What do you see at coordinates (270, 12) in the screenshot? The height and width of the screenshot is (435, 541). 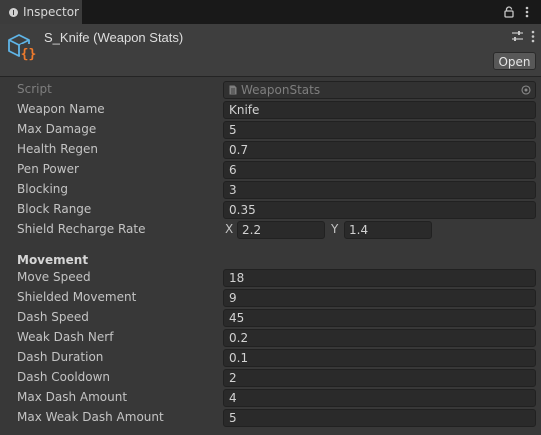 I see `tab-bar: Inspector` at bounding box center [270, 12].